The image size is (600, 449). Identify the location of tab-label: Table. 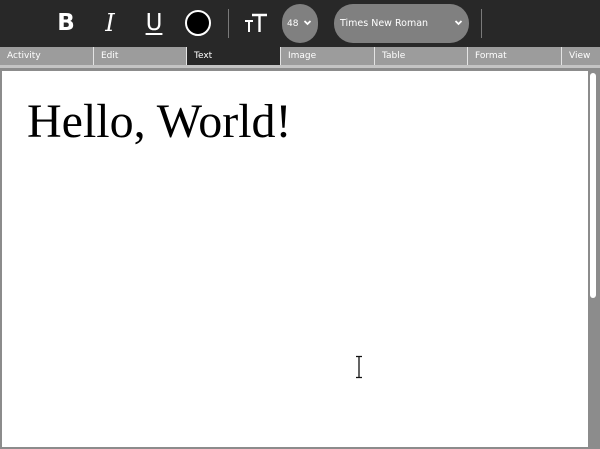
(394, 56).